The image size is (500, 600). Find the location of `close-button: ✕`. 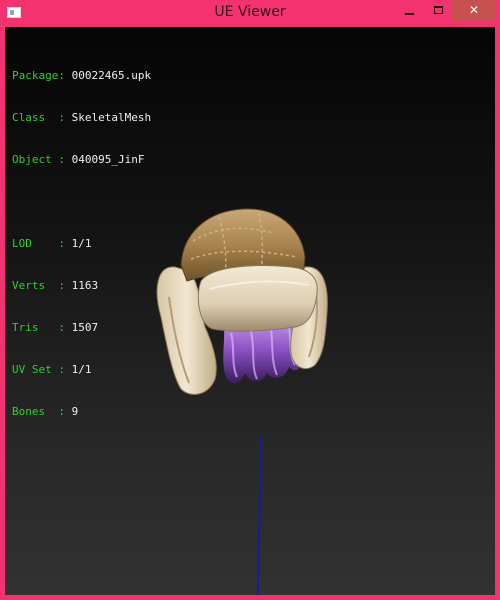

close-button: ✕ is located at coordinates (474, 10).